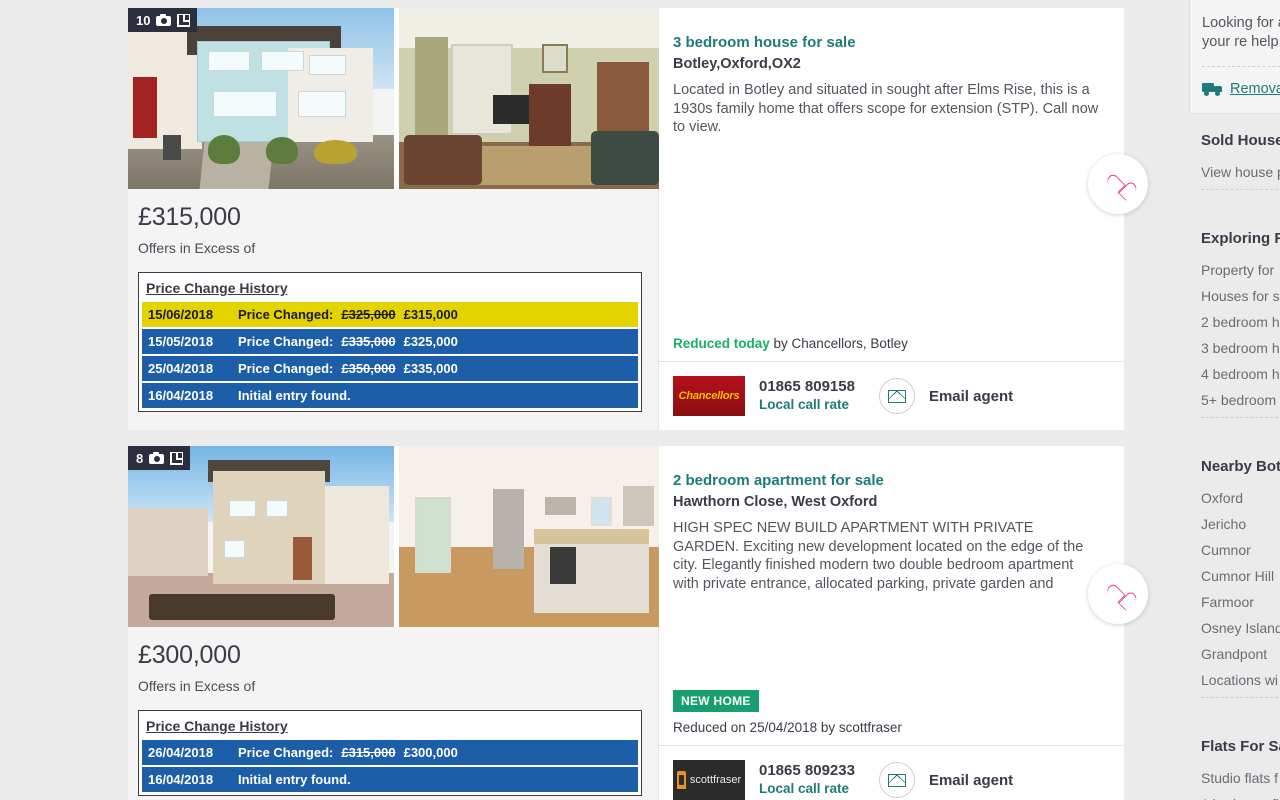 Image resolution: width=1280 pixels, height=800 pixels. What do you see at coordinates (368, 368) in the screenshot?
I see `price-history-old-price: £350,000` at bounding box center [368, 368].